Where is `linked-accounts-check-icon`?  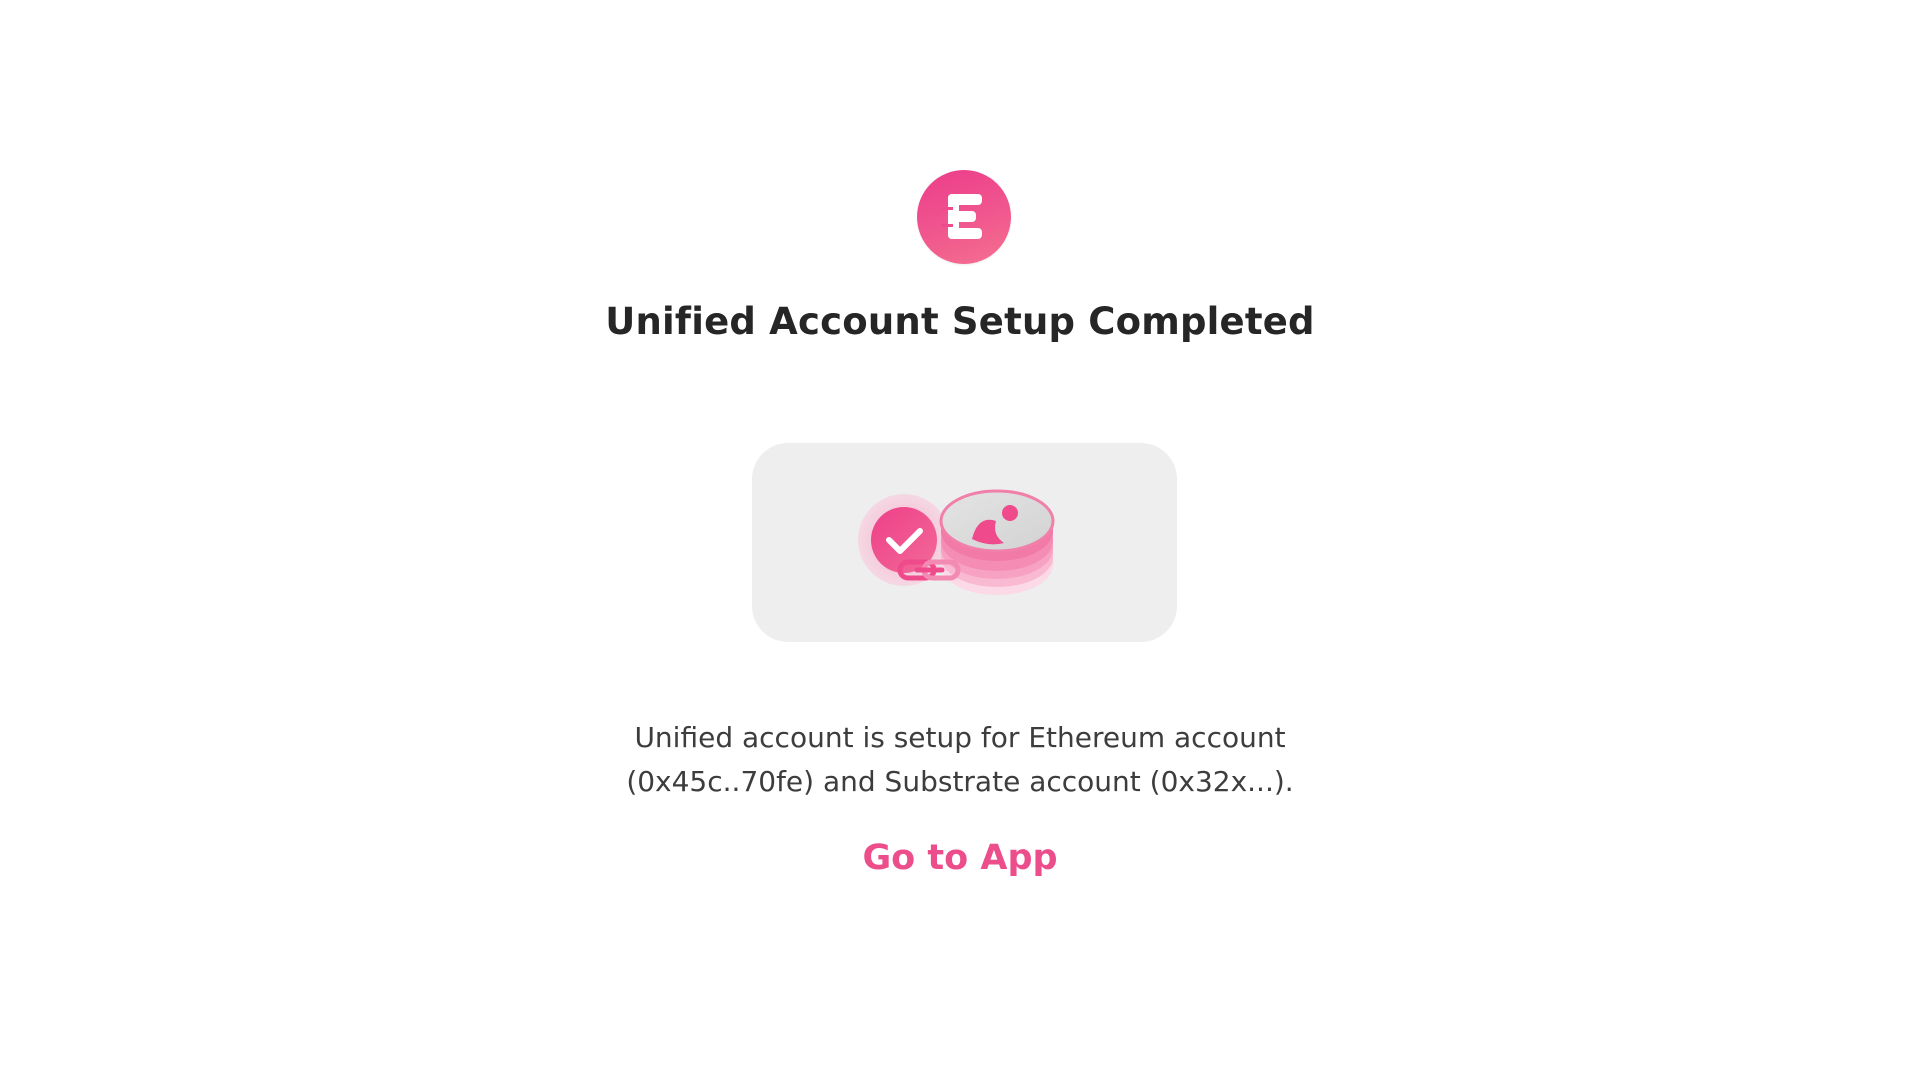
linked-accounts-check-icon is located at coordinates (956, 542).